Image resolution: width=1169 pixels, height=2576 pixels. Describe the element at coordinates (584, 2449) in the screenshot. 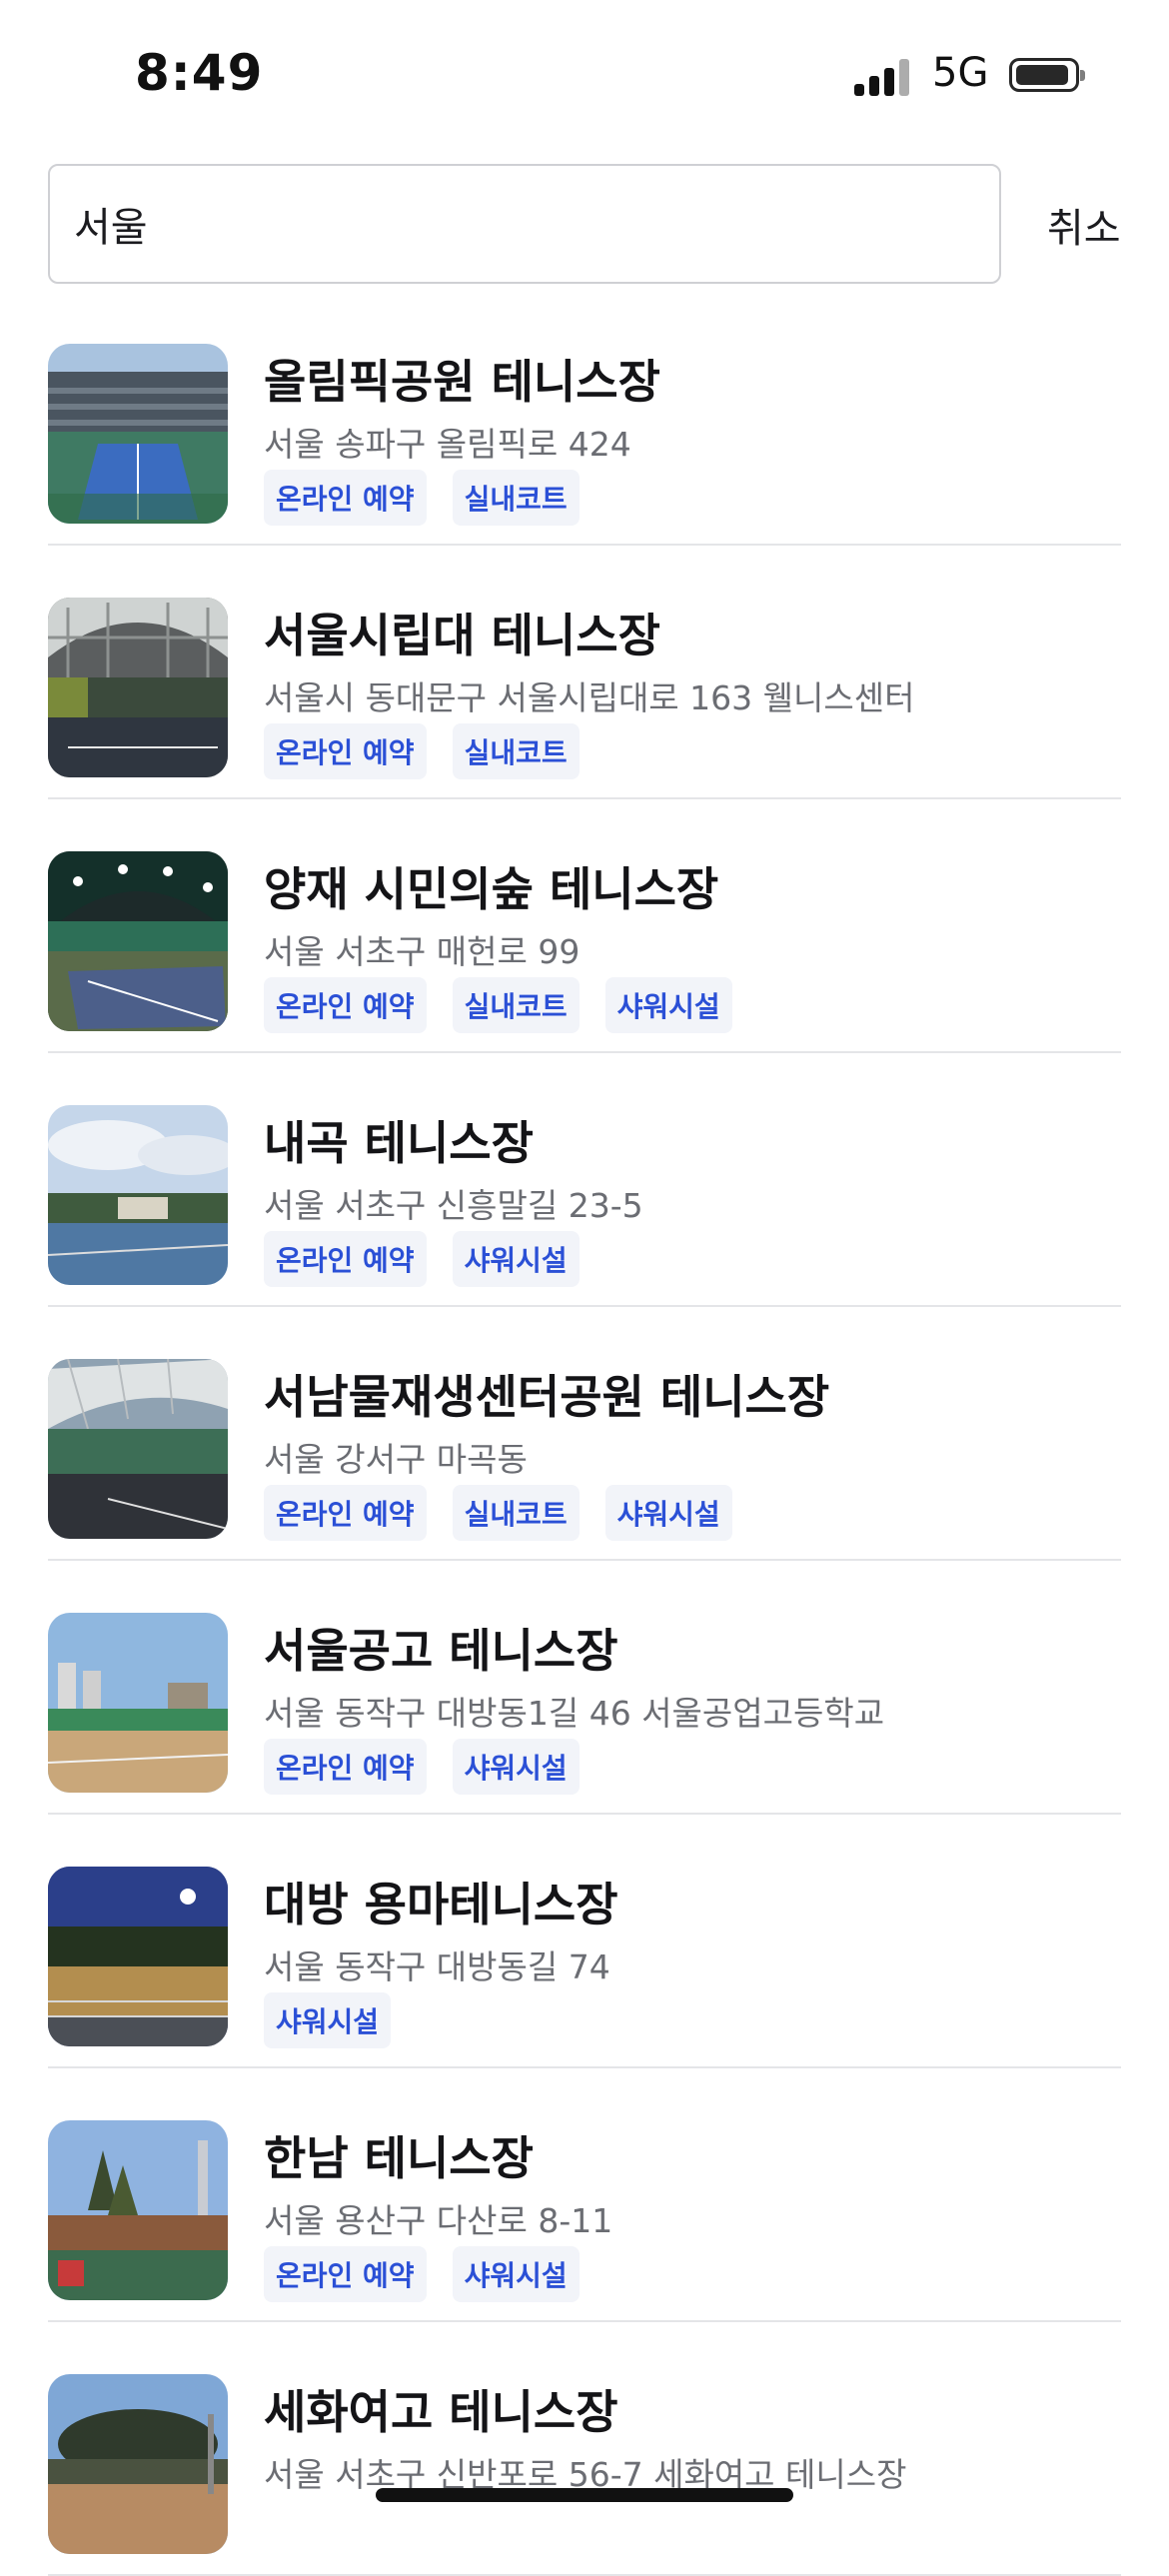

I see `list-item: 세화여고 테니스장 서울 서초구 신반포로 56-7 세화여고 테니스장` at that location.